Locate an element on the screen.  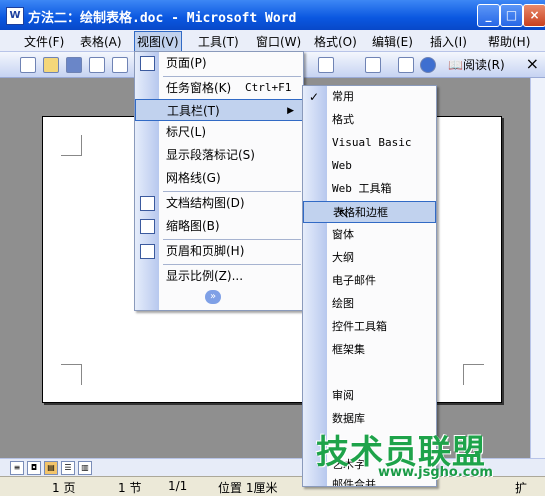
close-document-icon: × is located at coordinates (532, 63).